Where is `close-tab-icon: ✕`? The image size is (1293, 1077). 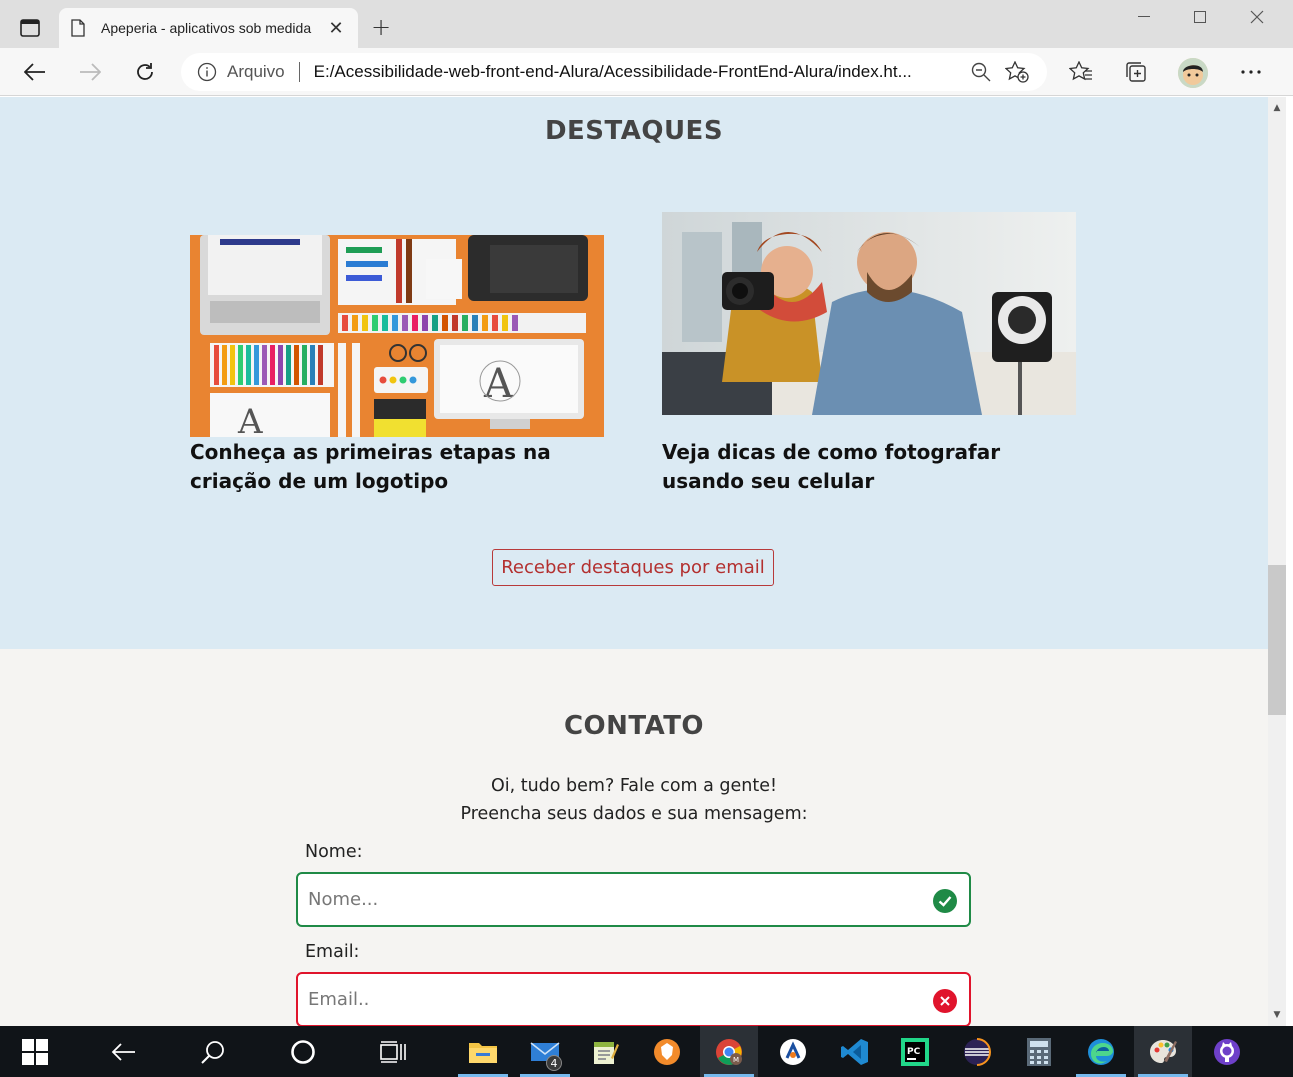
close-tab-icon: ✕ is located at coordinates (336, 28).